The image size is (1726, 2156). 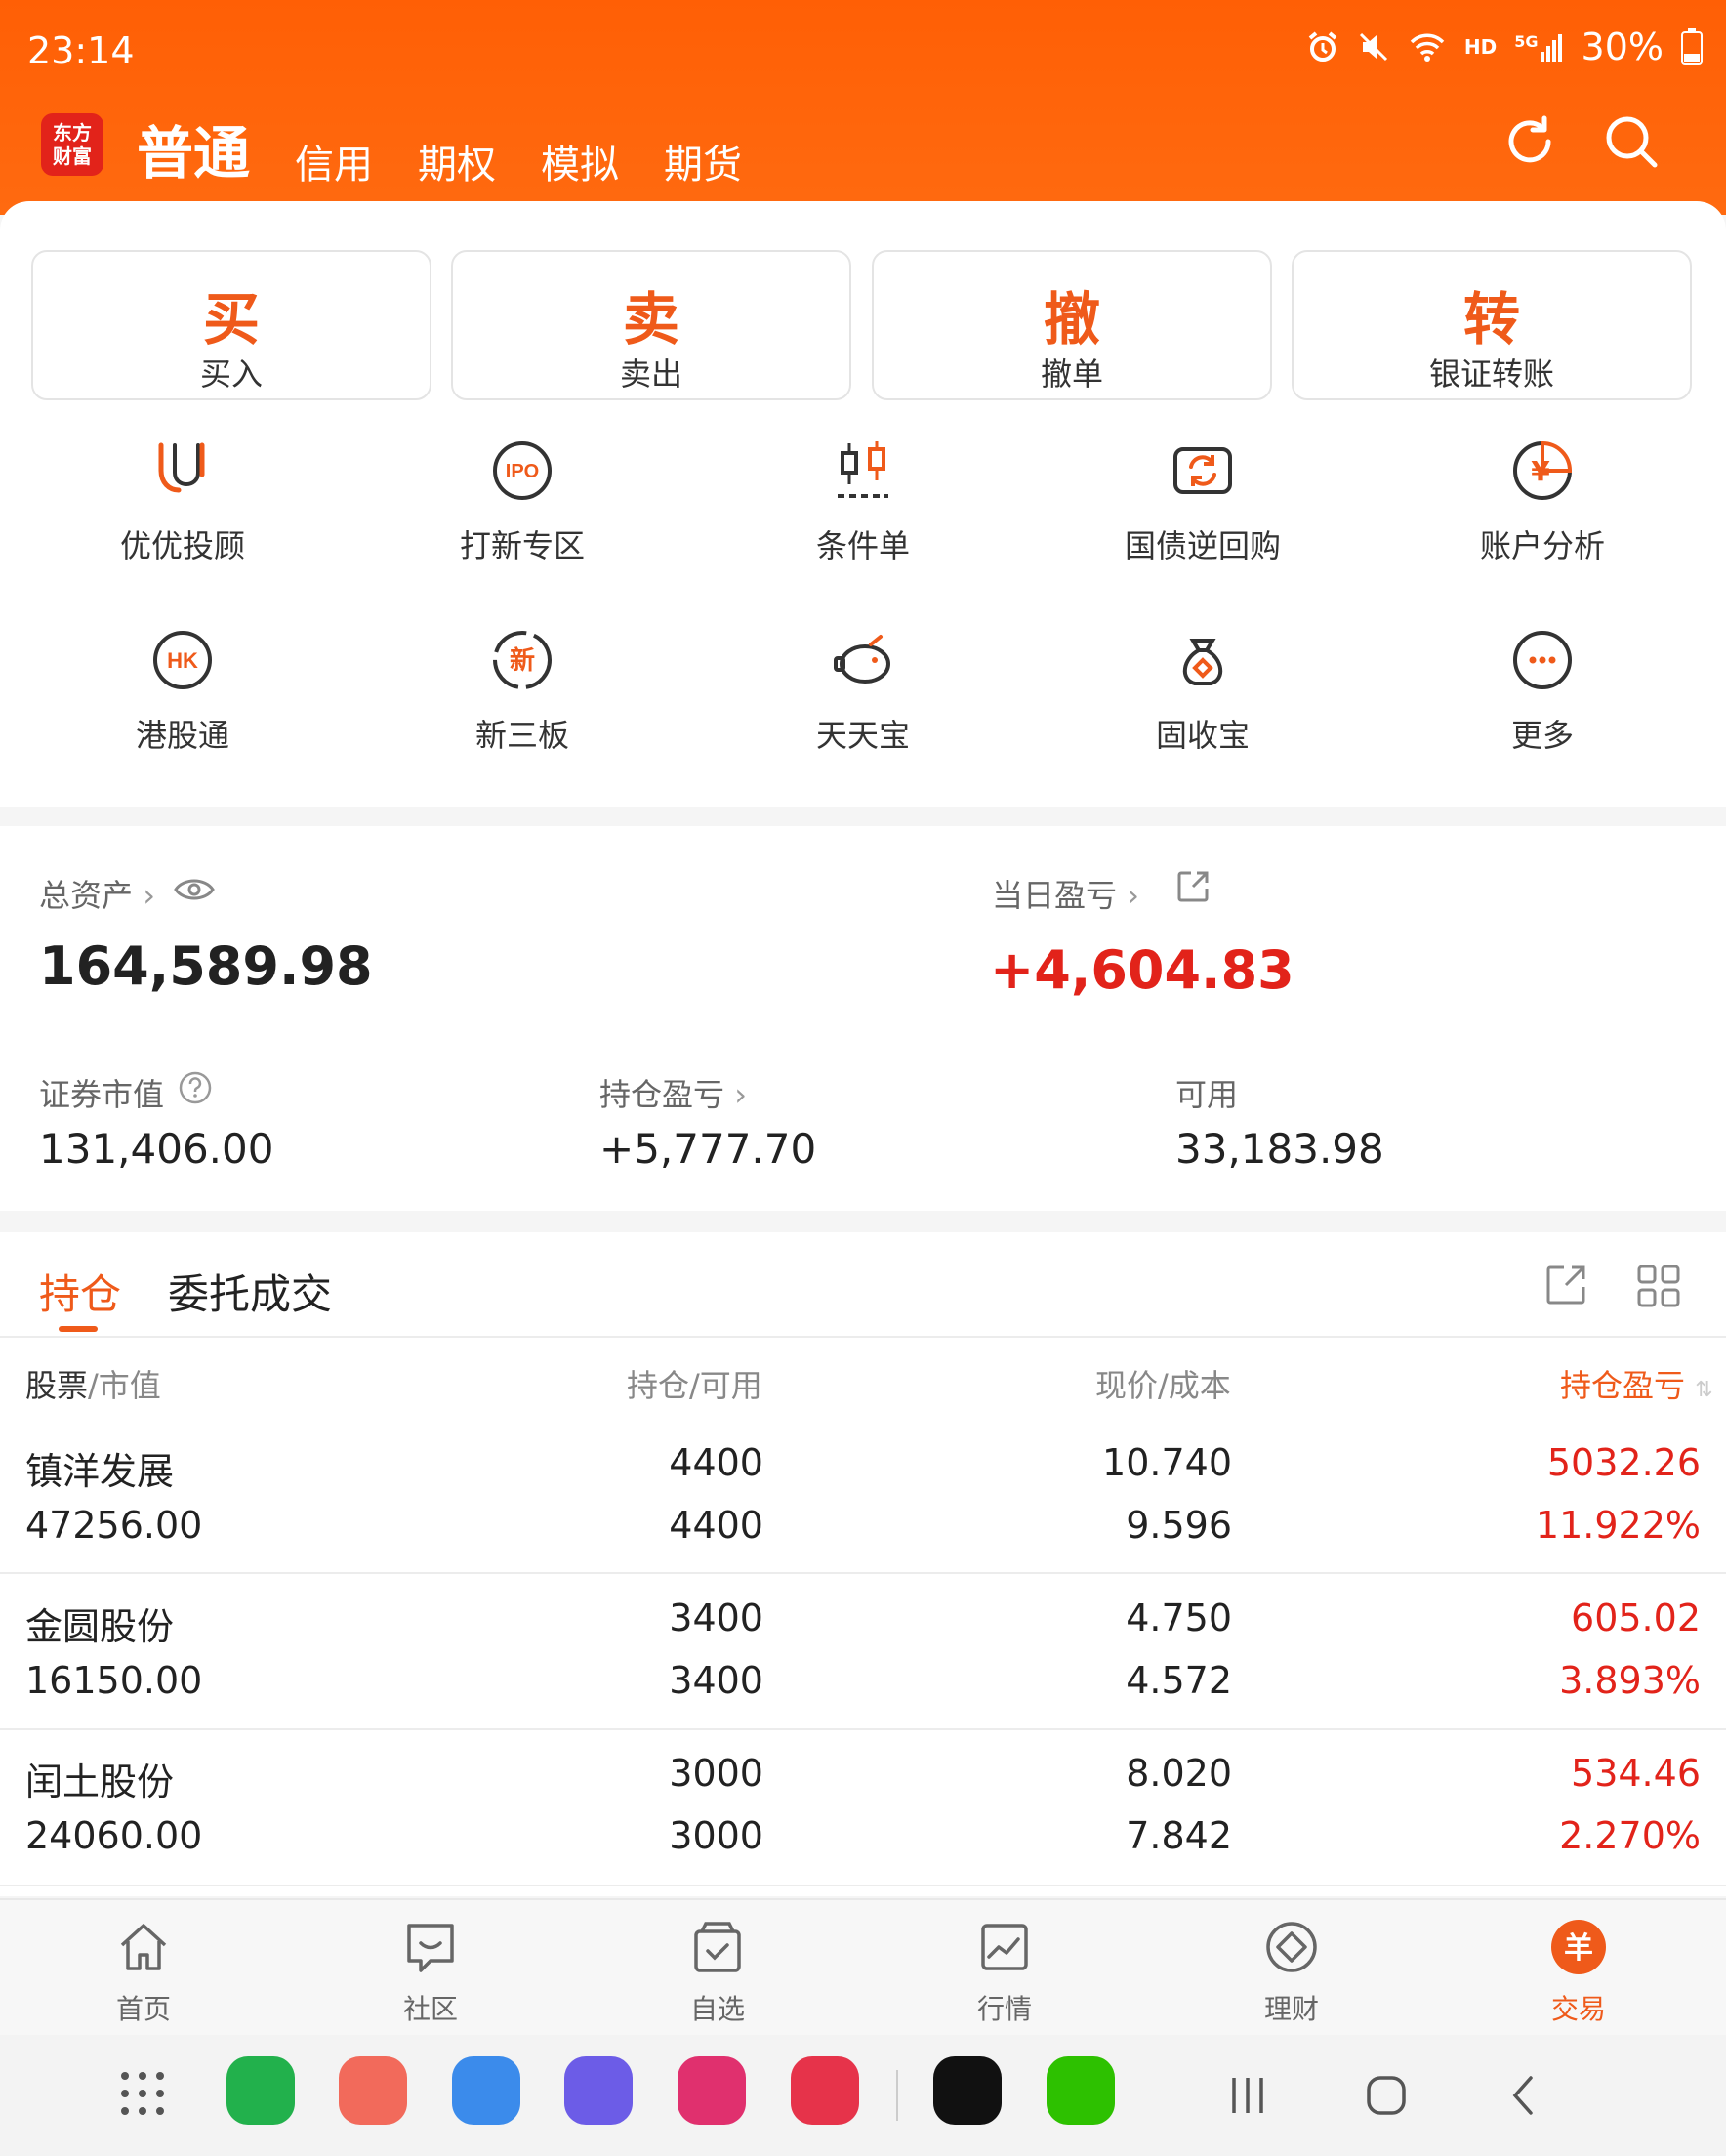 What do you see at coordinates (1004, 1973) in the screenshot?
I see `nav-market: 行情` at bounding box center [1004, 1973].